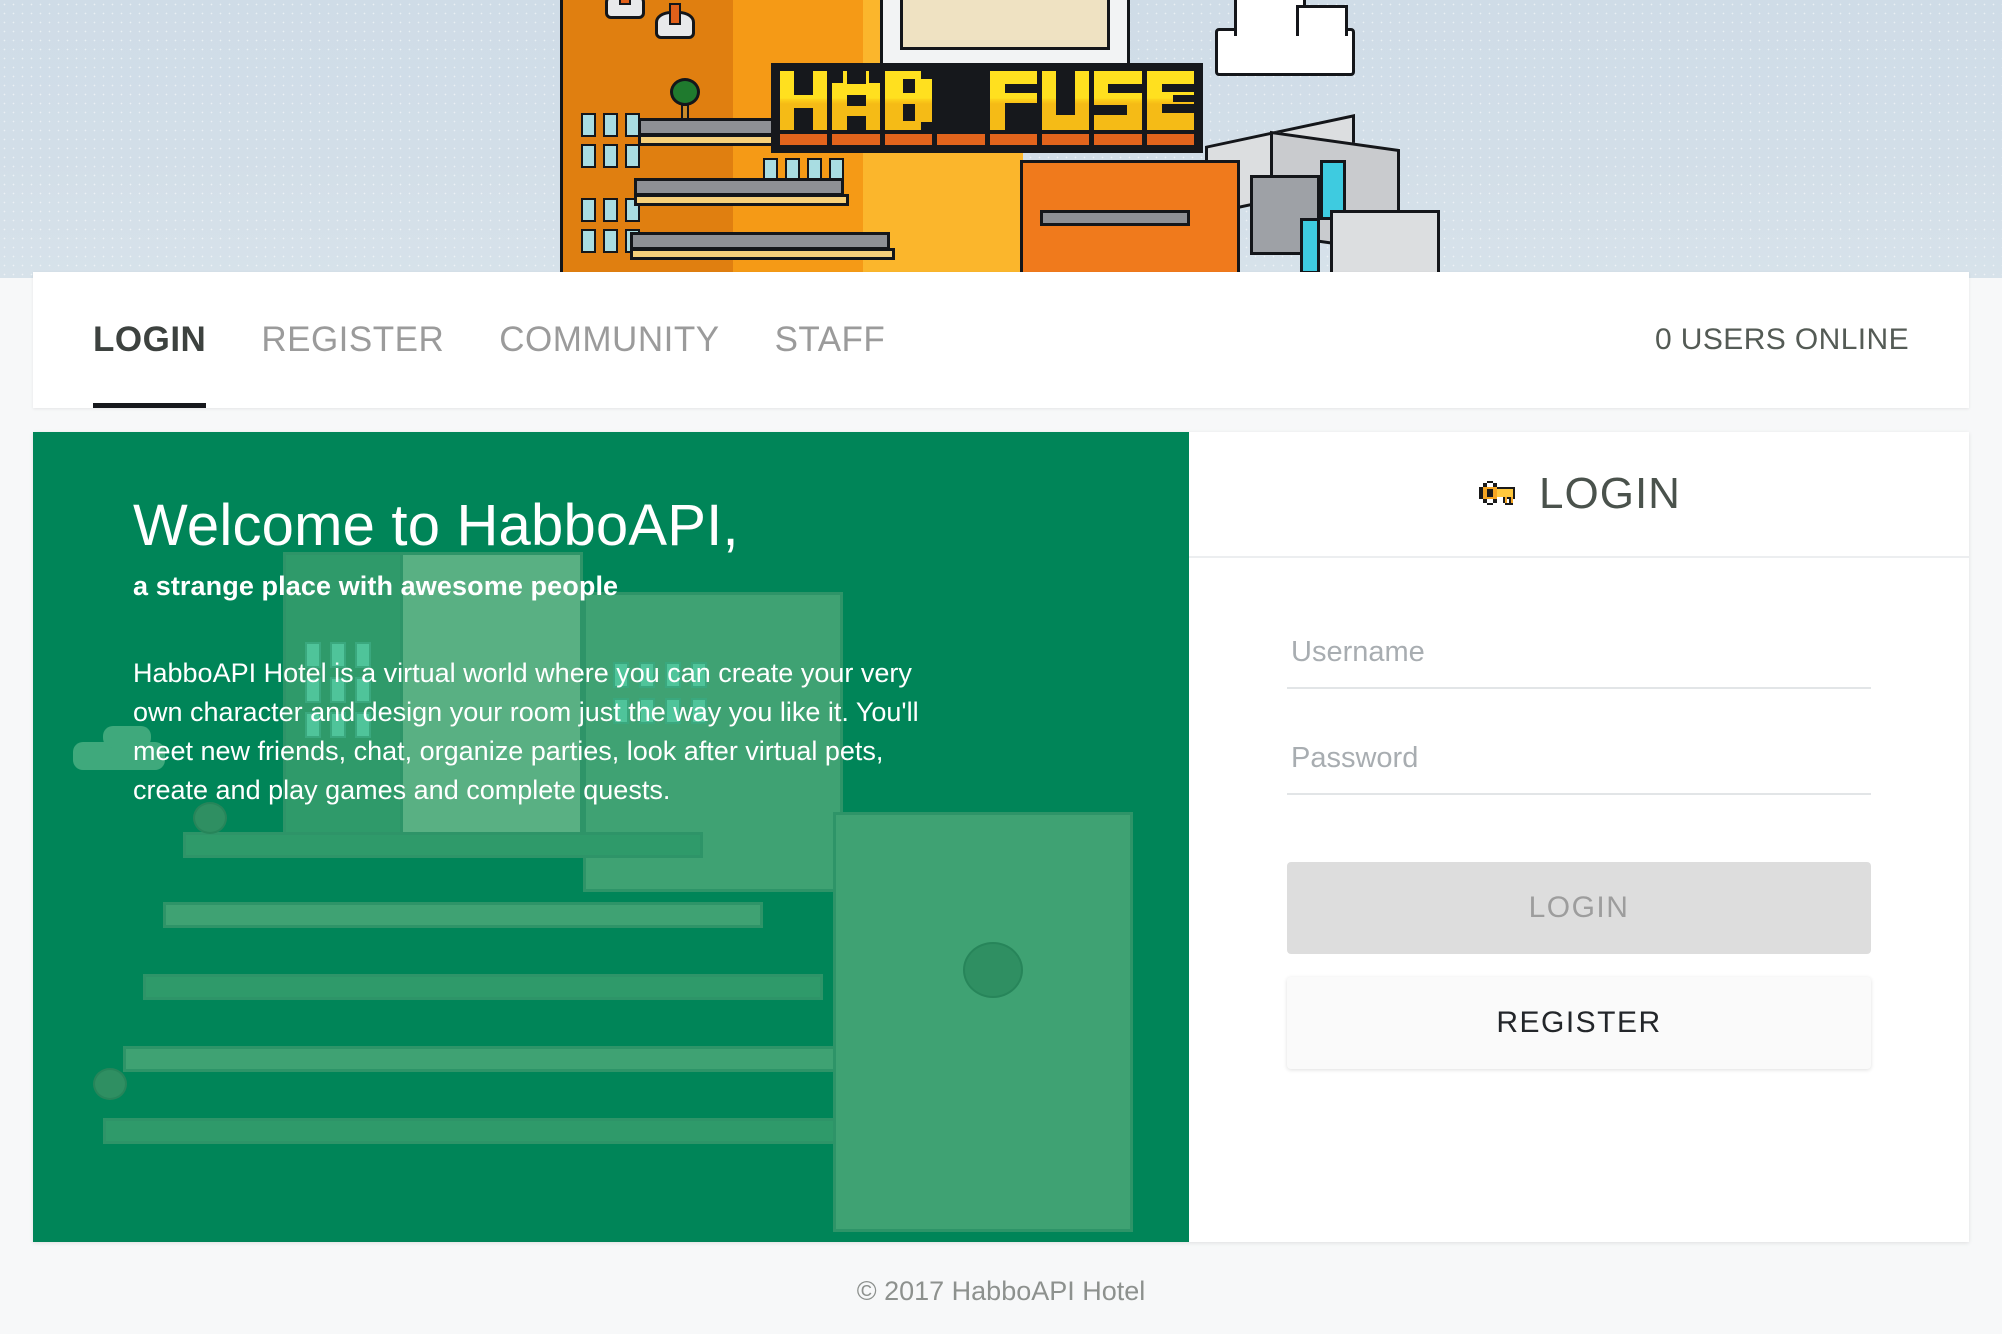 This screenshot has width=2002, height=1334. What do you see at coordinates (376, 585) in the screenshot?
I see `welcome-subtitle: a strange place with awesome people` at bounding box center [376, 585].